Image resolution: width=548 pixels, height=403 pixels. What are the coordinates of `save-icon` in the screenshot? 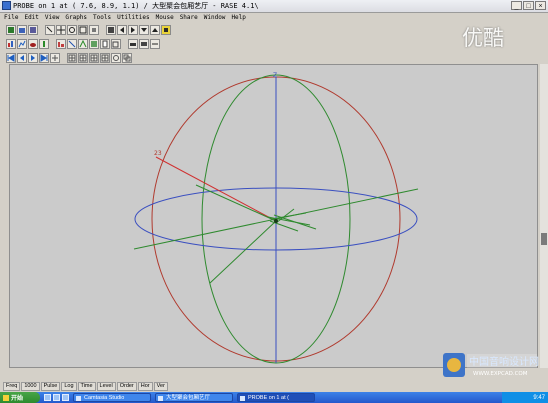 It's located at (33, 30).